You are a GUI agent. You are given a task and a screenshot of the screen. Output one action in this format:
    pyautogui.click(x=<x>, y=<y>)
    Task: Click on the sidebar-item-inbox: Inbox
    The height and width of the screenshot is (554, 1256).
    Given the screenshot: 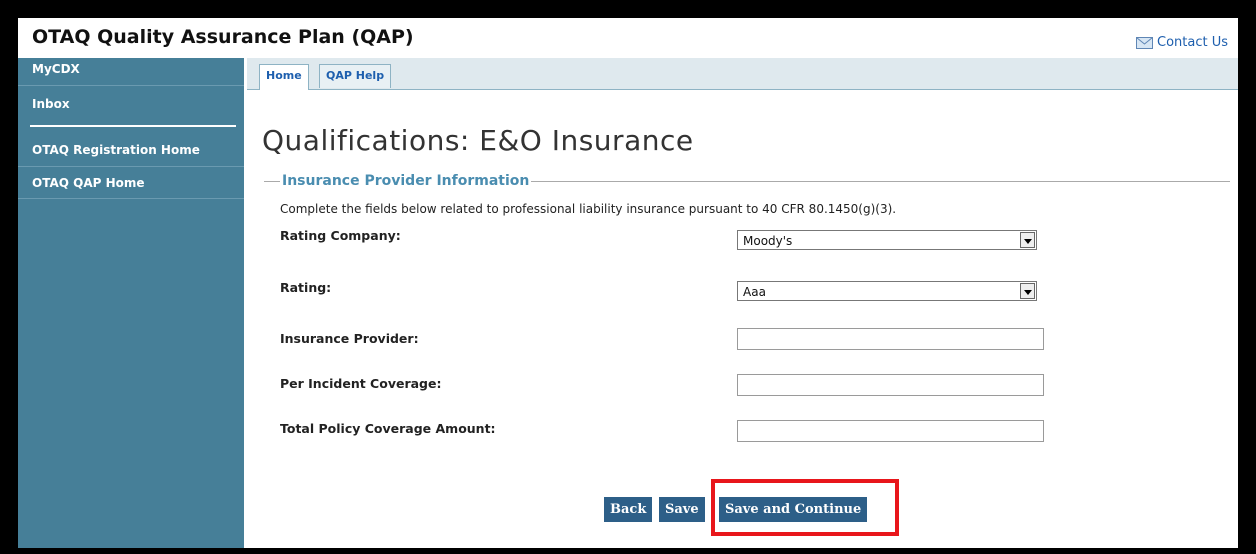 What is the action you would take?
    pyautogui.click(x=131, y=104)
    